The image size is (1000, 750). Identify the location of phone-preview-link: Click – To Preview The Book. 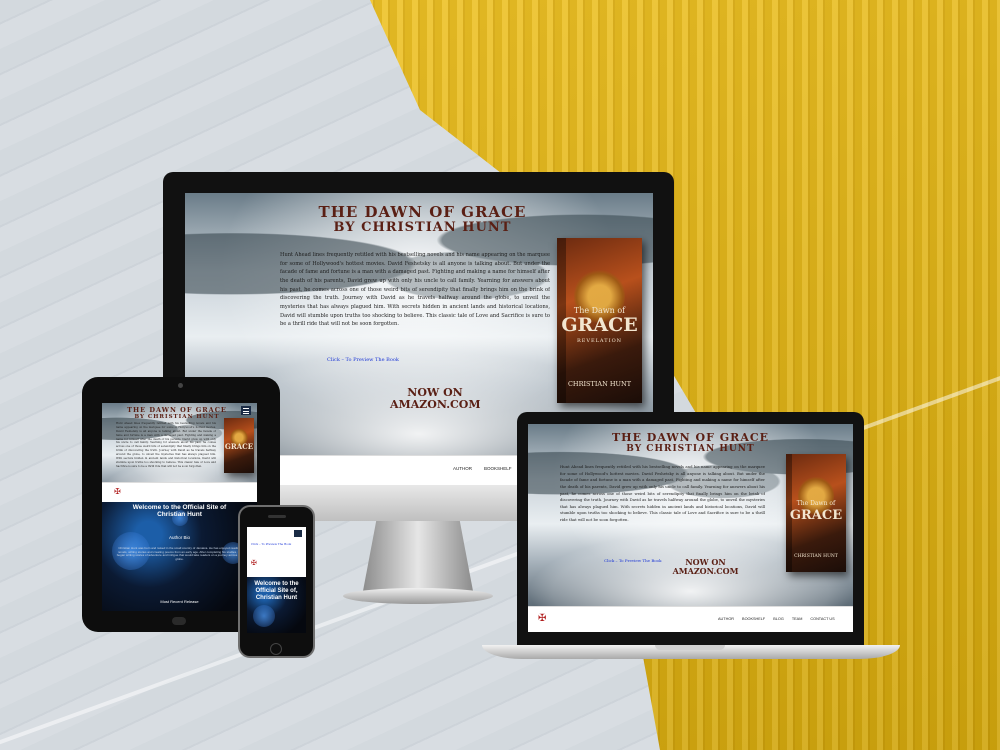
(271, 544).